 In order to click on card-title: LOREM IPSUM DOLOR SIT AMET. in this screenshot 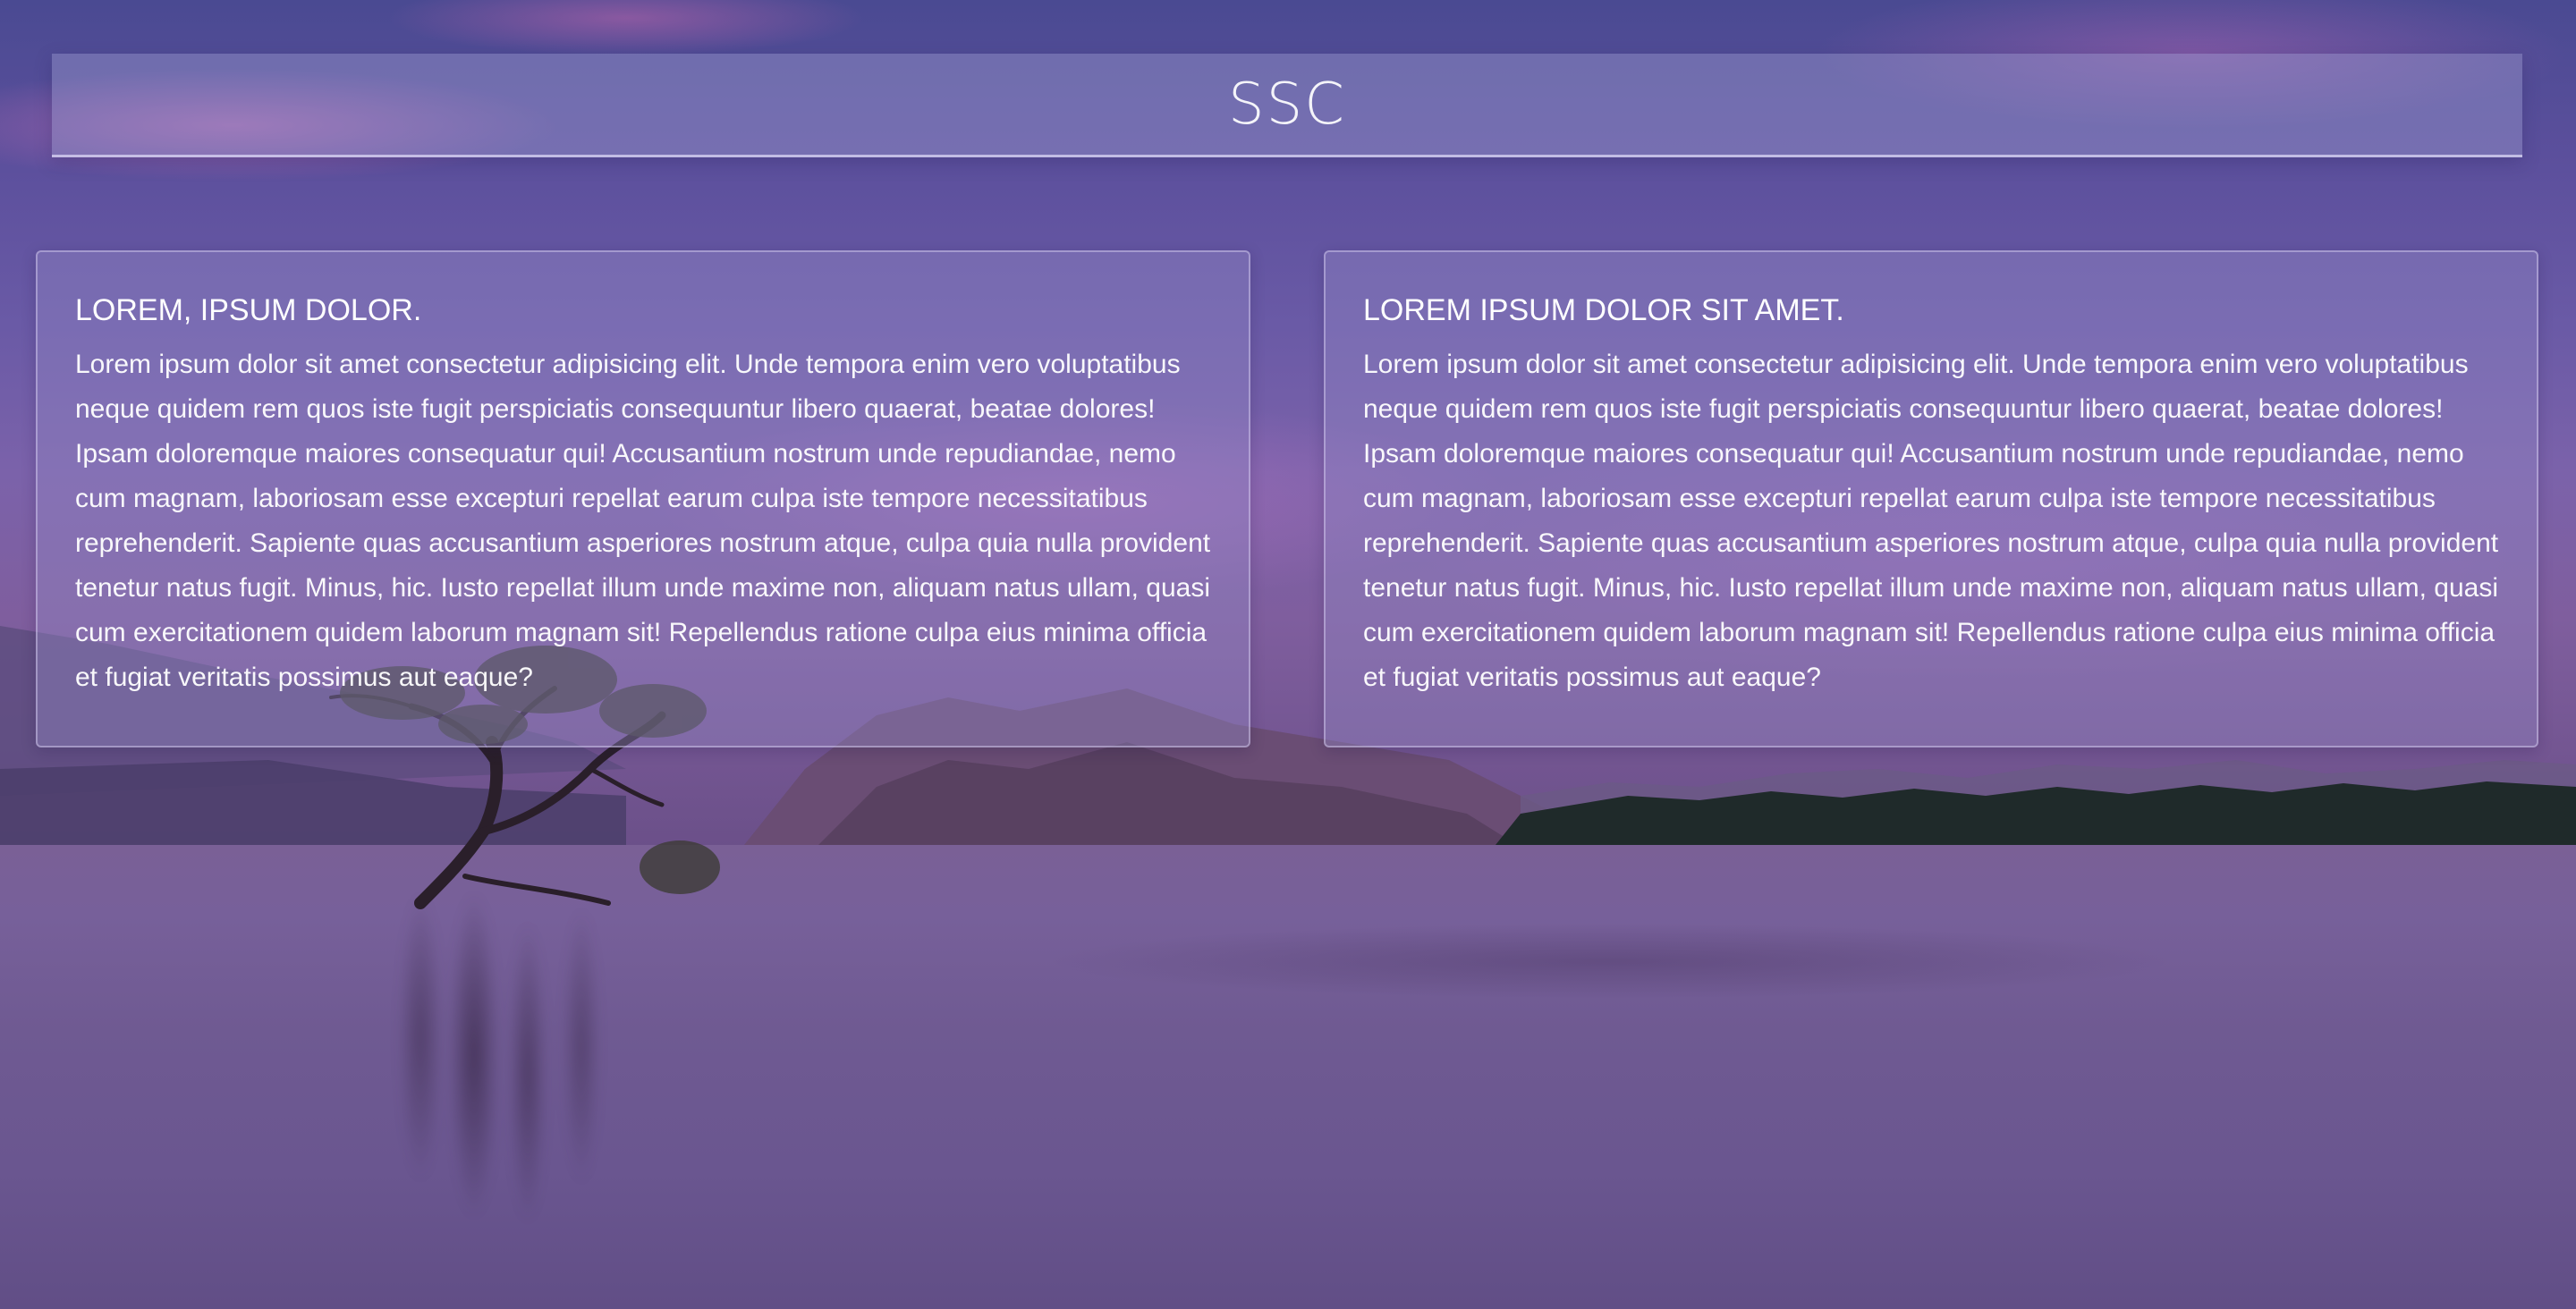, I will do `click(1603, 310)`.